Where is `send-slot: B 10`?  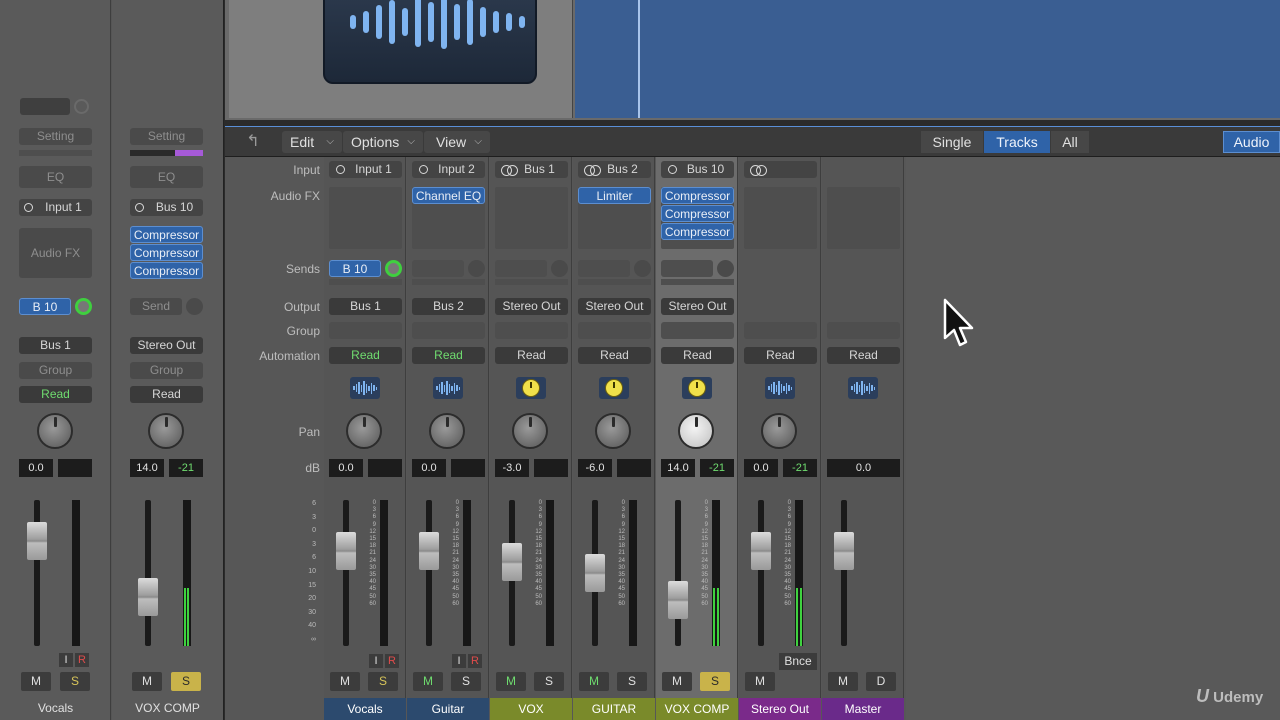 send-slot: B 10 is located at coordinates (45, 306).